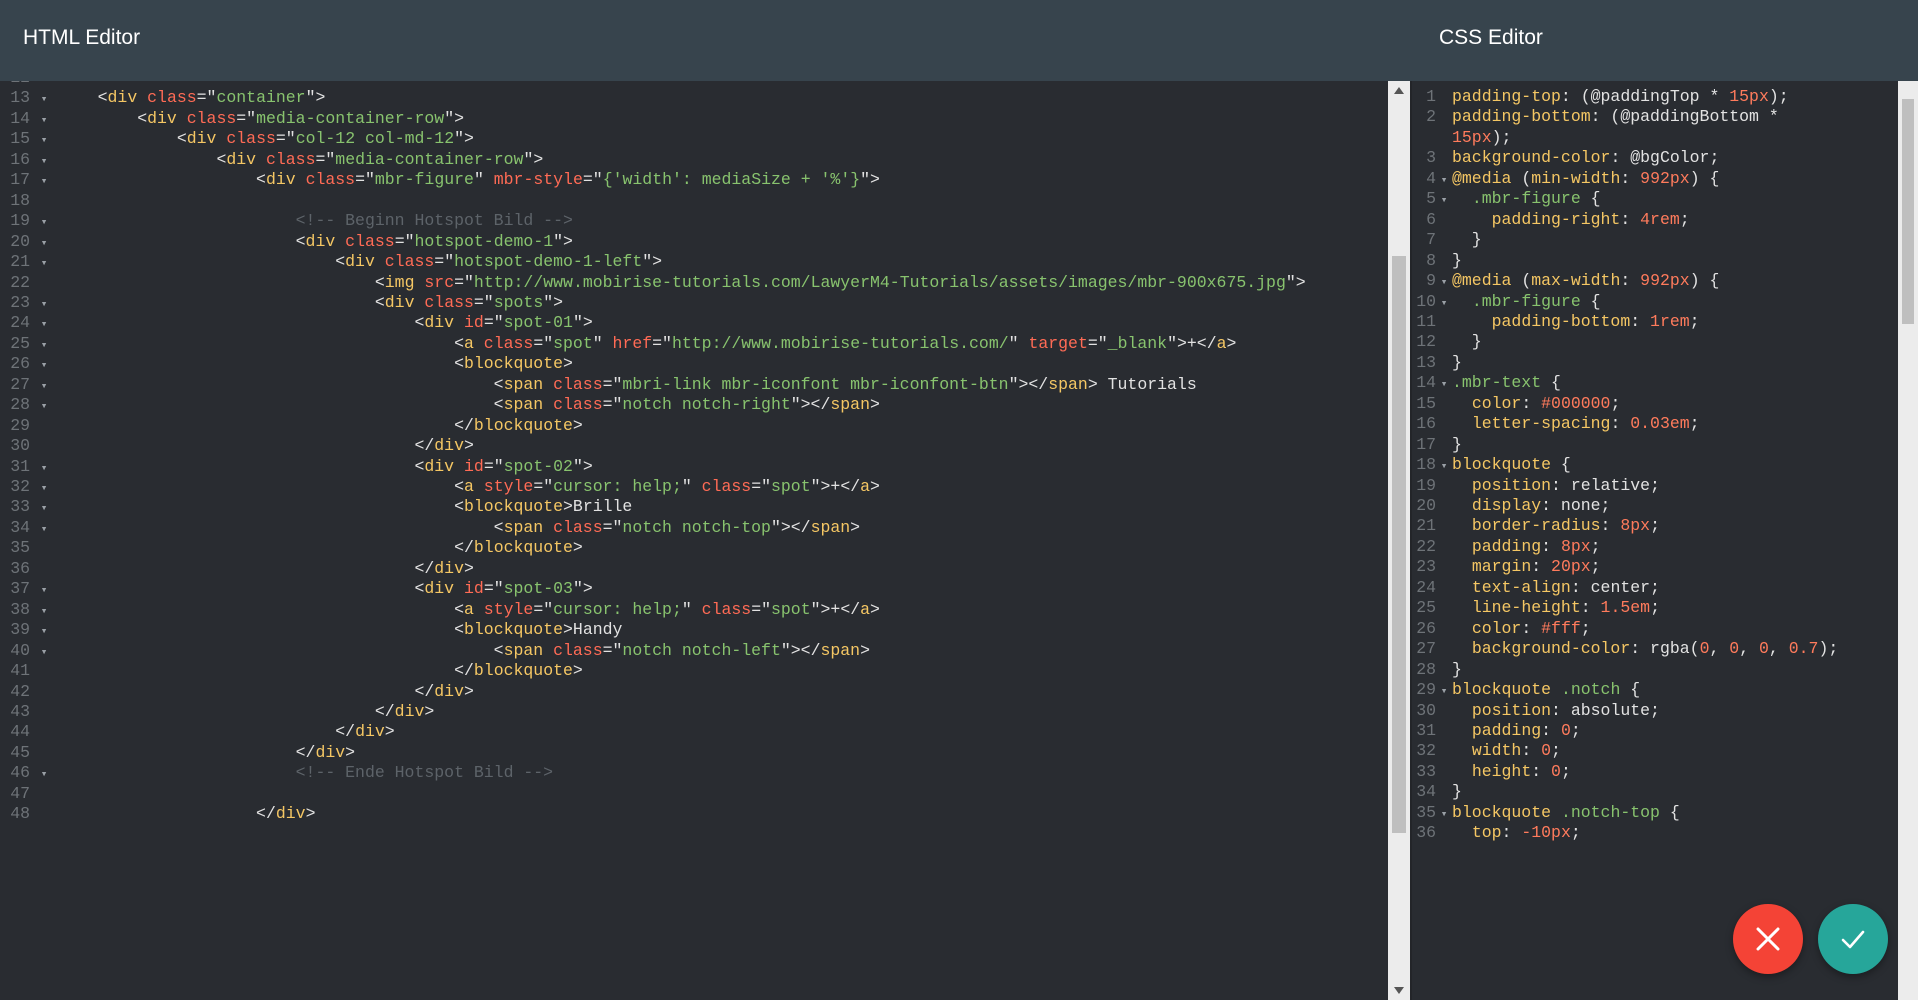 This screenshot has width=1918, height=1000. What do you see at coordinates (1768, 939) in the screenshot?
I see `cancel-button` at bounding box center [1768, 939].